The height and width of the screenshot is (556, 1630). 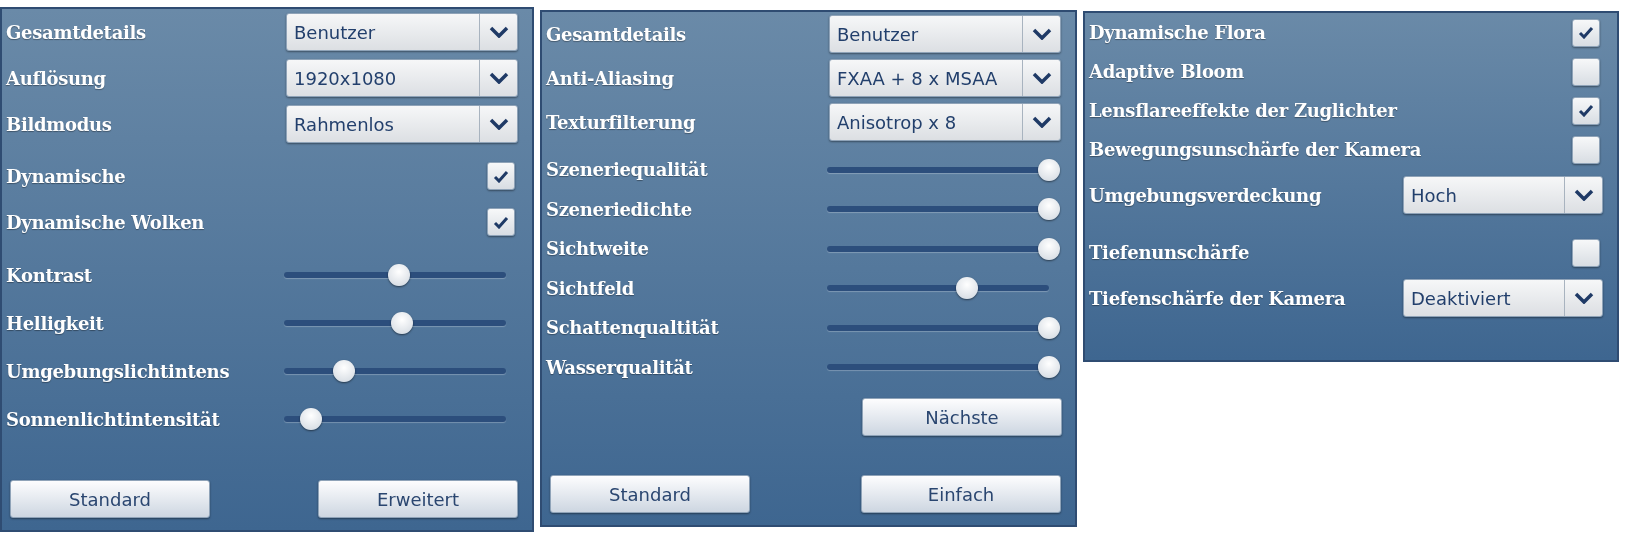 I want to click on mode-button: Einfach, so click(x=961, y=494).